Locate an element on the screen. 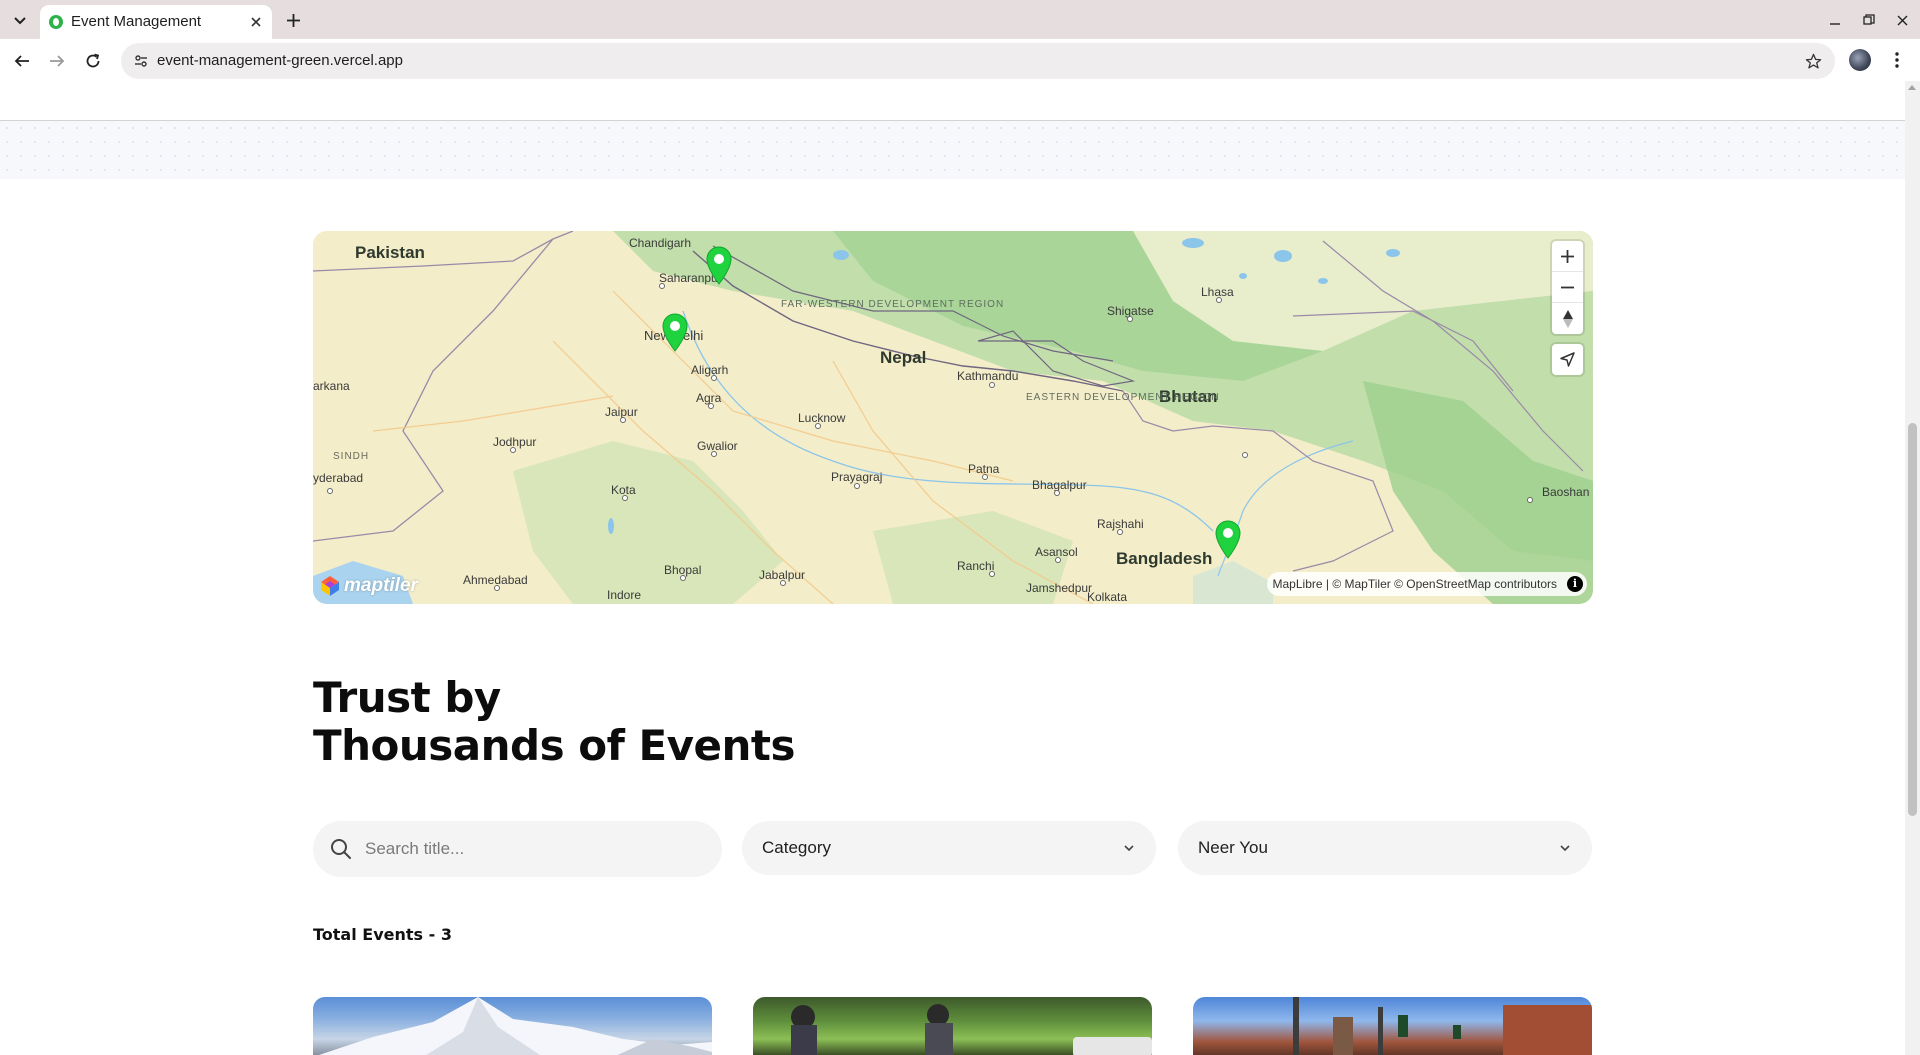  search-input is located at coordinates (533, 849).